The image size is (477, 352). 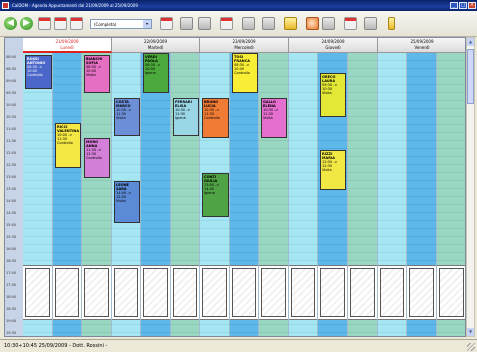 What do you see at coordinates (127, 202) in the screenshot?
I see `appointment-block: LEONE SARA 14:00 -> 15:00 Visita` at bounding box center [127, 202].